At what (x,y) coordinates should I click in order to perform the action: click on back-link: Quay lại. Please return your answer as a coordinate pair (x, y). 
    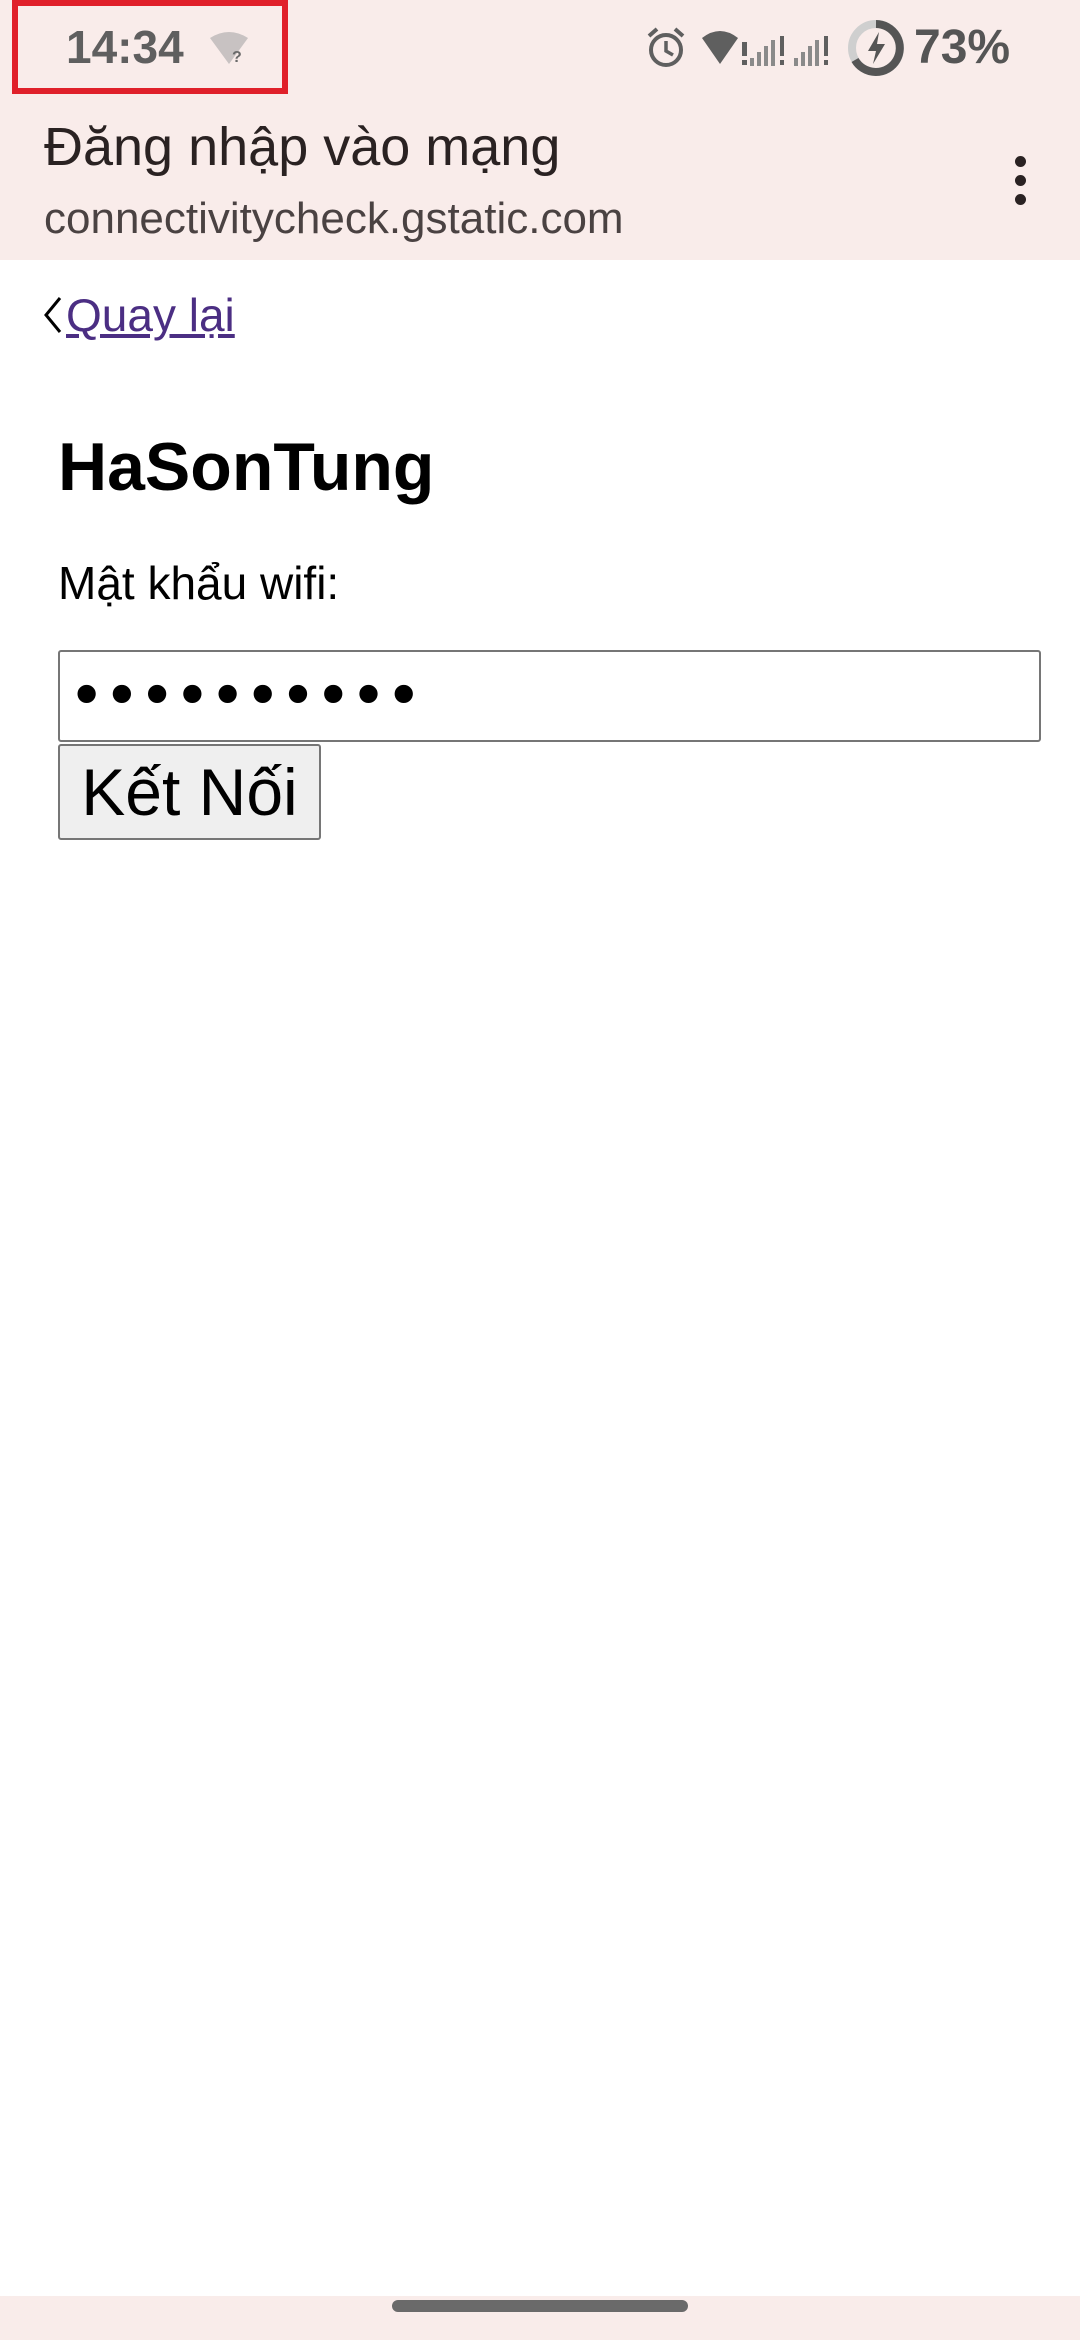
    Looking at the image, I should click on (137, 315).